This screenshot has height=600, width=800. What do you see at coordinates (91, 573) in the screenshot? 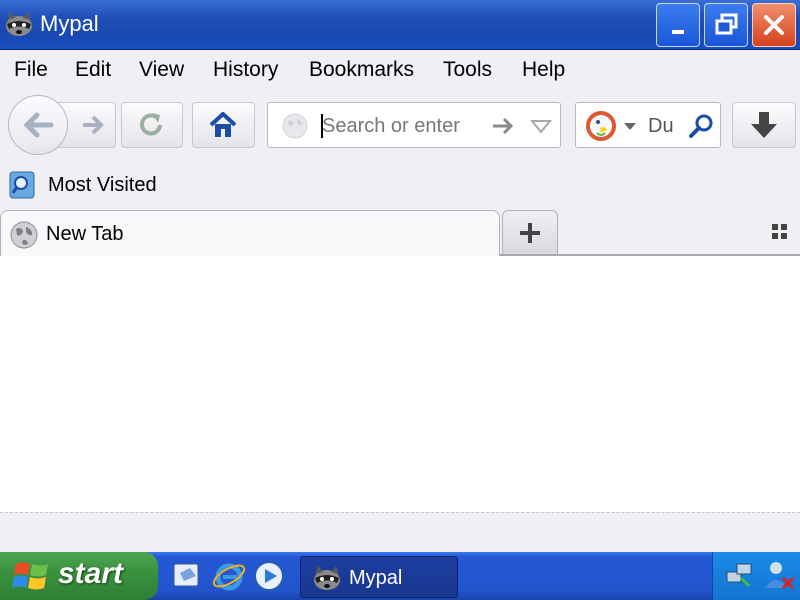
I see `start-label: start` at bounding box center [91, 573].